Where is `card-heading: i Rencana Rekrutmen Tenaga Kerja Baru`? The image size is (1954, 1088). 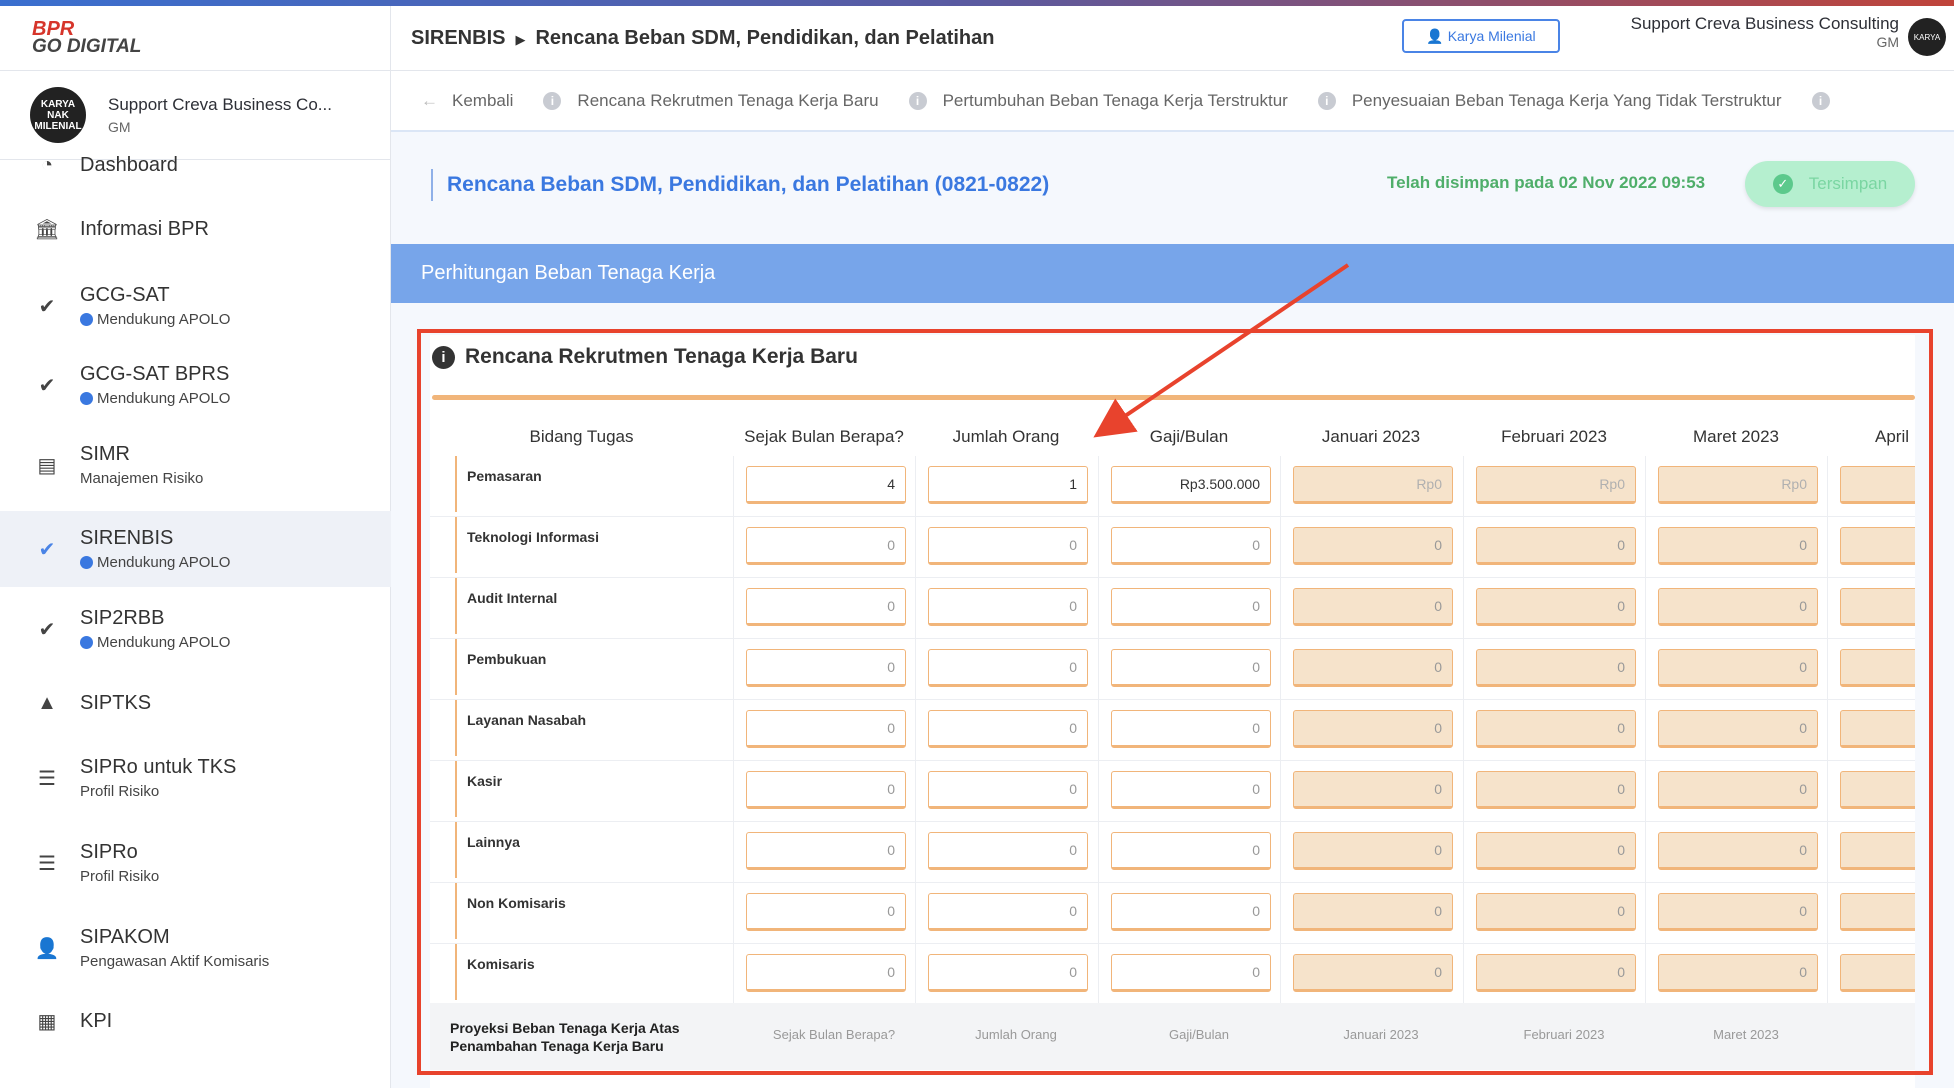
card-heading: i Rencana Rekrutmen Tenaga Kerja Baru is located at coordinates (645, 357).